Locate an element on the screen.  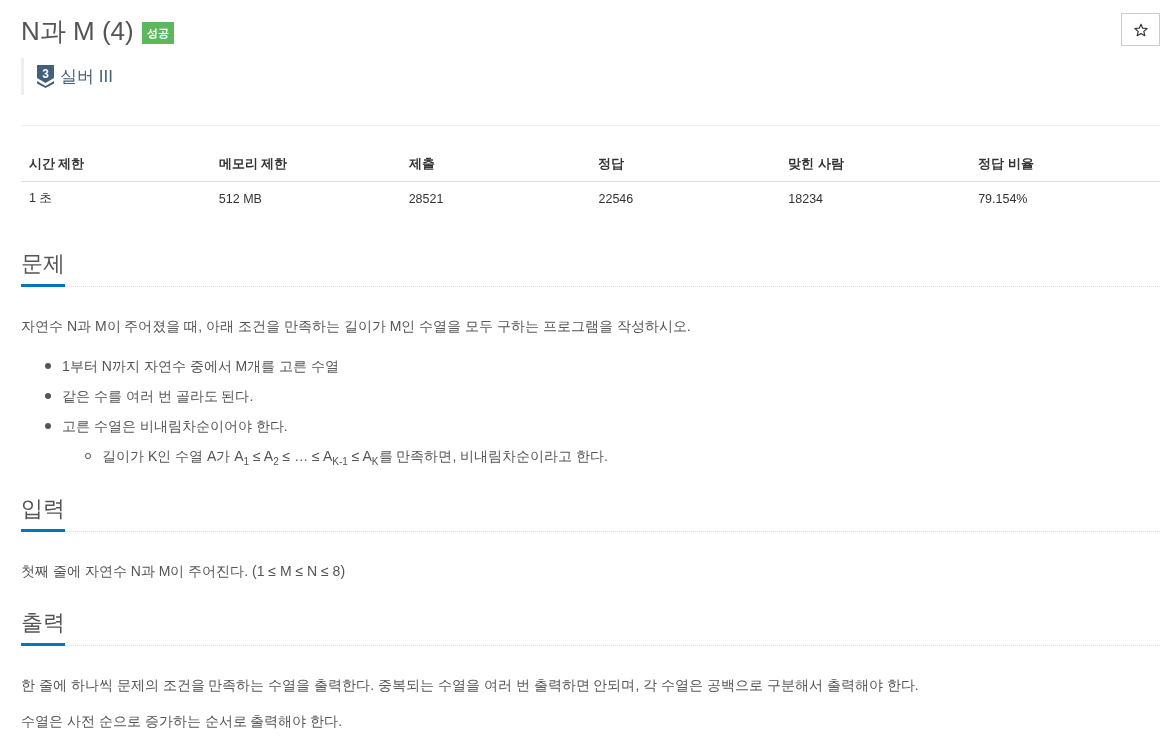
table-cell: 18234 is located at coordinates (875, 198).